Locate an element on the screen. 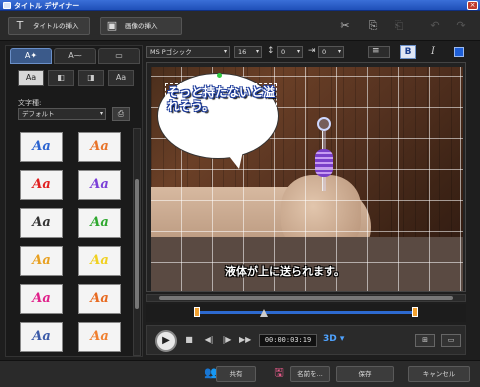  rotate-handle is located at coordinates (219, 75).